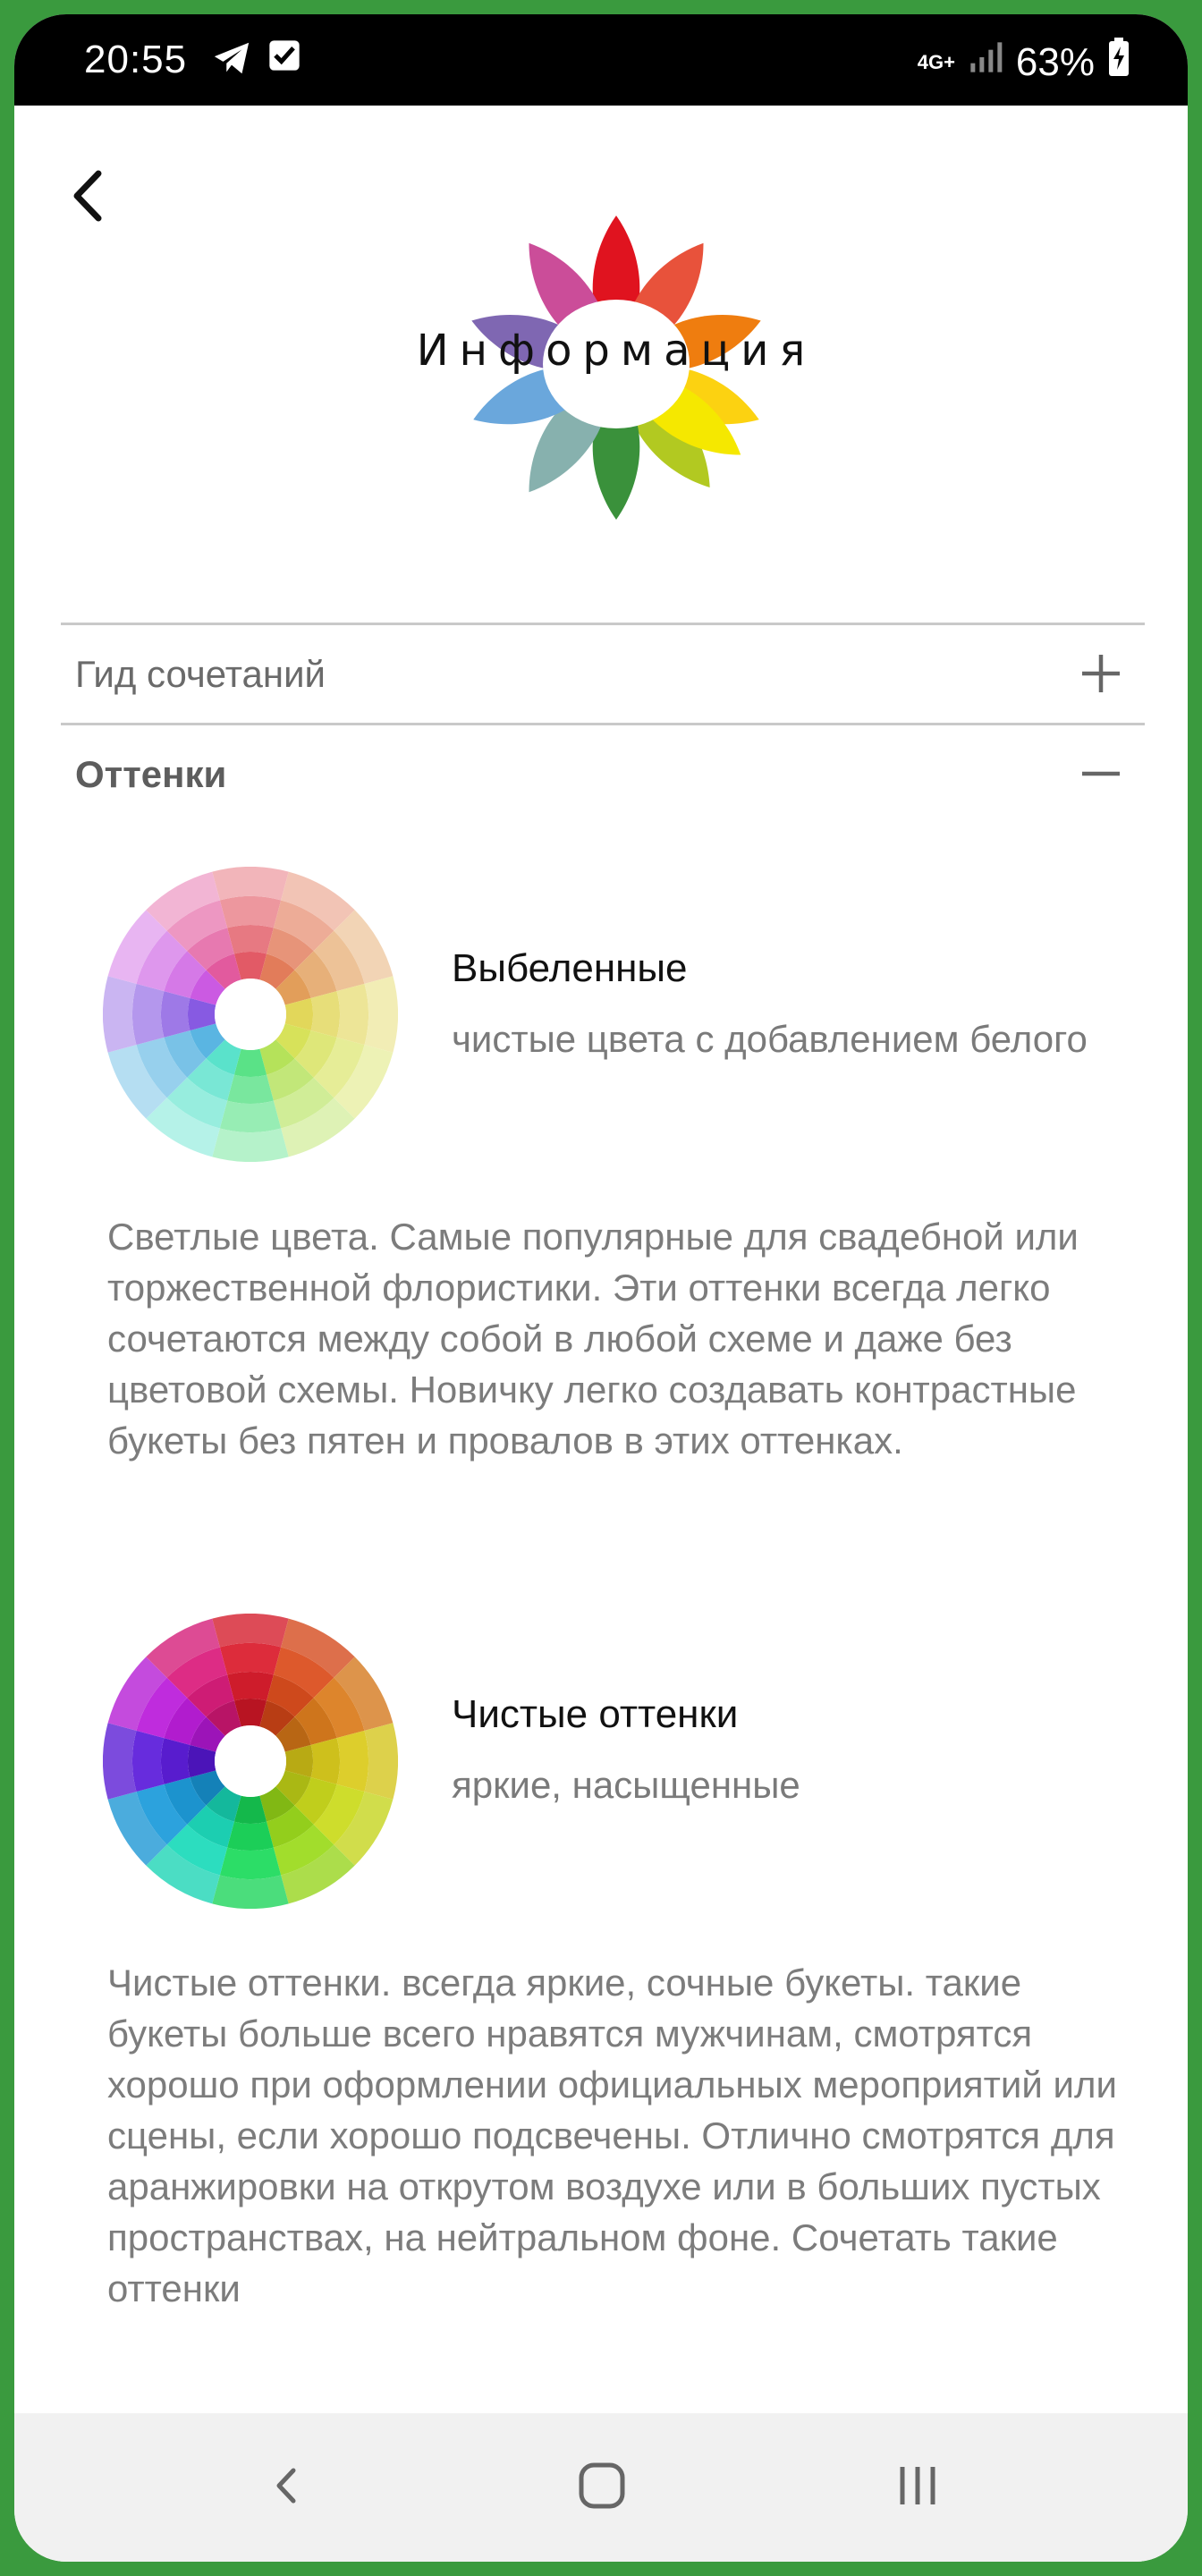 The image size is (1202, 2576). I want to click on battery-charging-icon, so click(1118, 62).